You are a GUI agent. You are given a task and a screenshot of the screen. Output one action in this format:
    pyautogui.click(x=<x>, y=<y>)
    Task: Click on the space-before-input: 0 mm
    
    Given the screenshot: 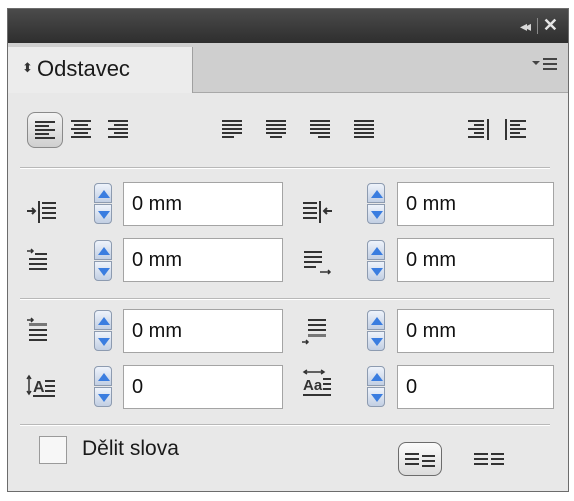 What is the action you would take?
    pyautogui.click(x=203, y=331)
    